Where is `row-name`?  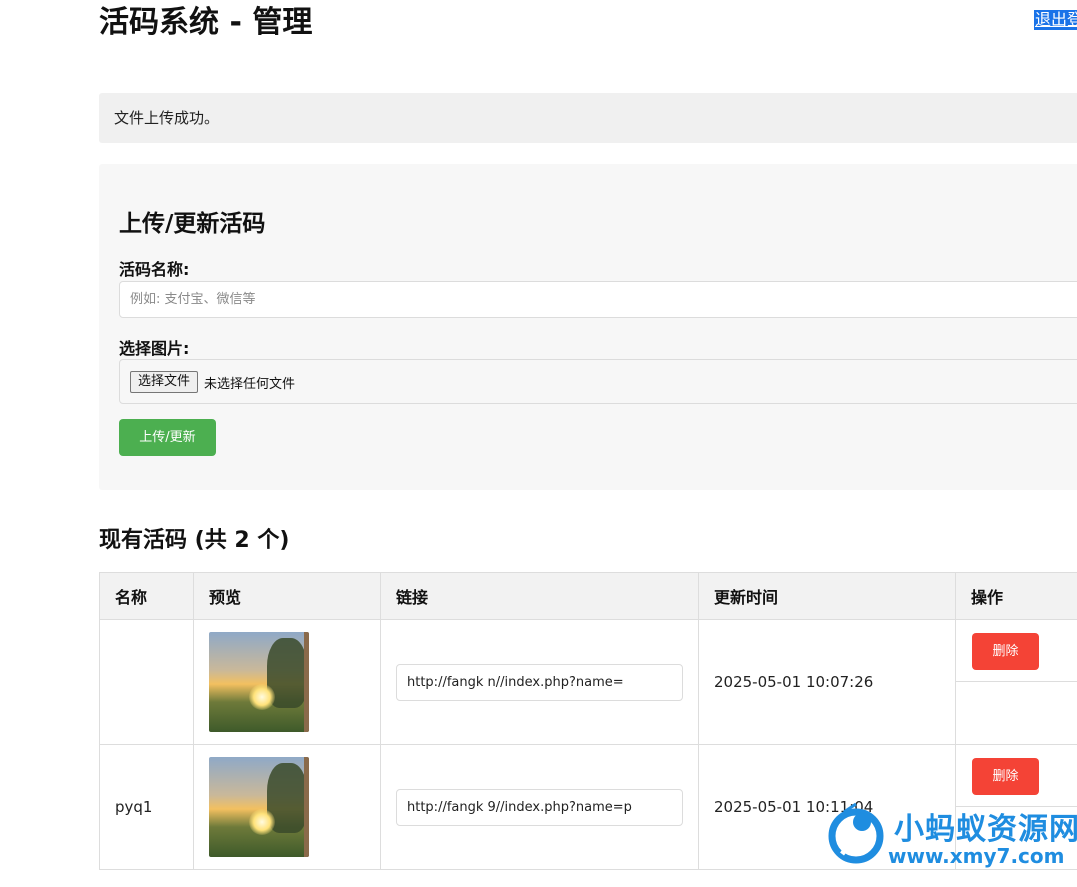 row-name is located at coordinates (146, 682).